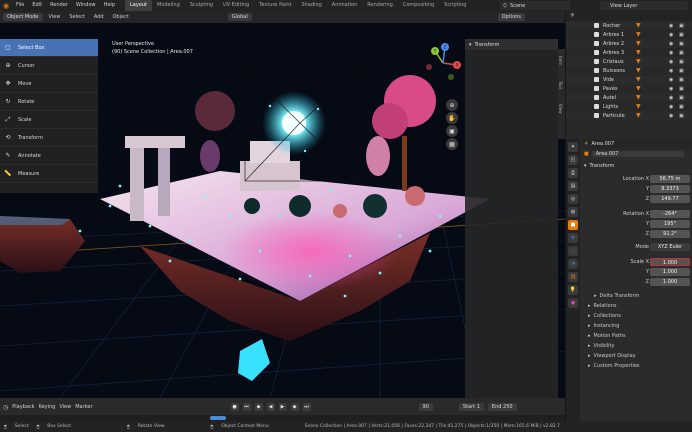  Describe the element at coordinates (511, 17) in the screenshot. I see `options-dropdown: Options` at that location.